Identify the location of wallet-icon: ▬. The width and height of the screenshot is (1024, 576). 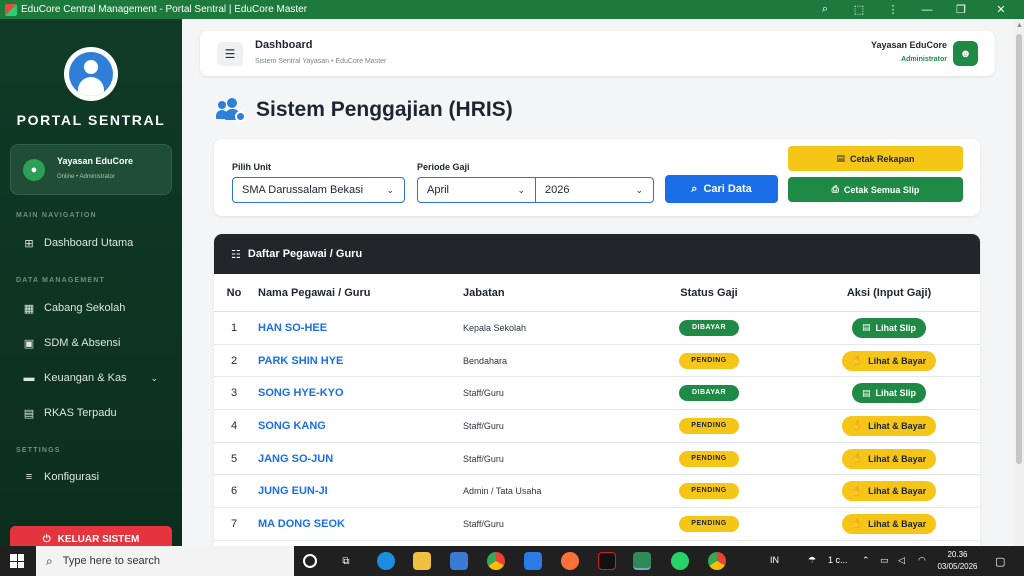
(29, 378).